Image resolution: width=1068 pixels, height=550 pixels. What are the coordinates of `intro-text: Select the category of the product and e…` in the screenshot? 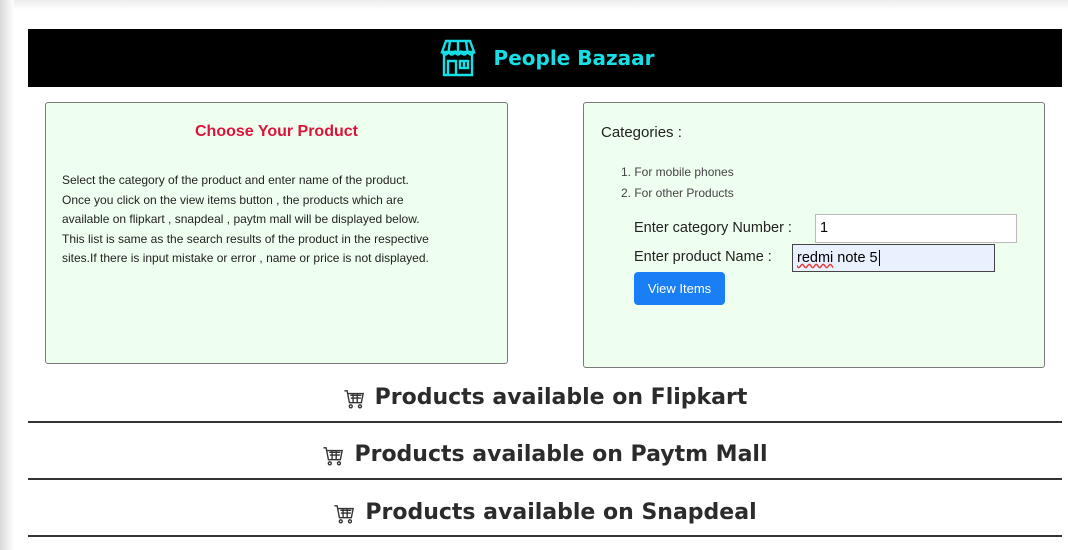 It's located at (280, 220).